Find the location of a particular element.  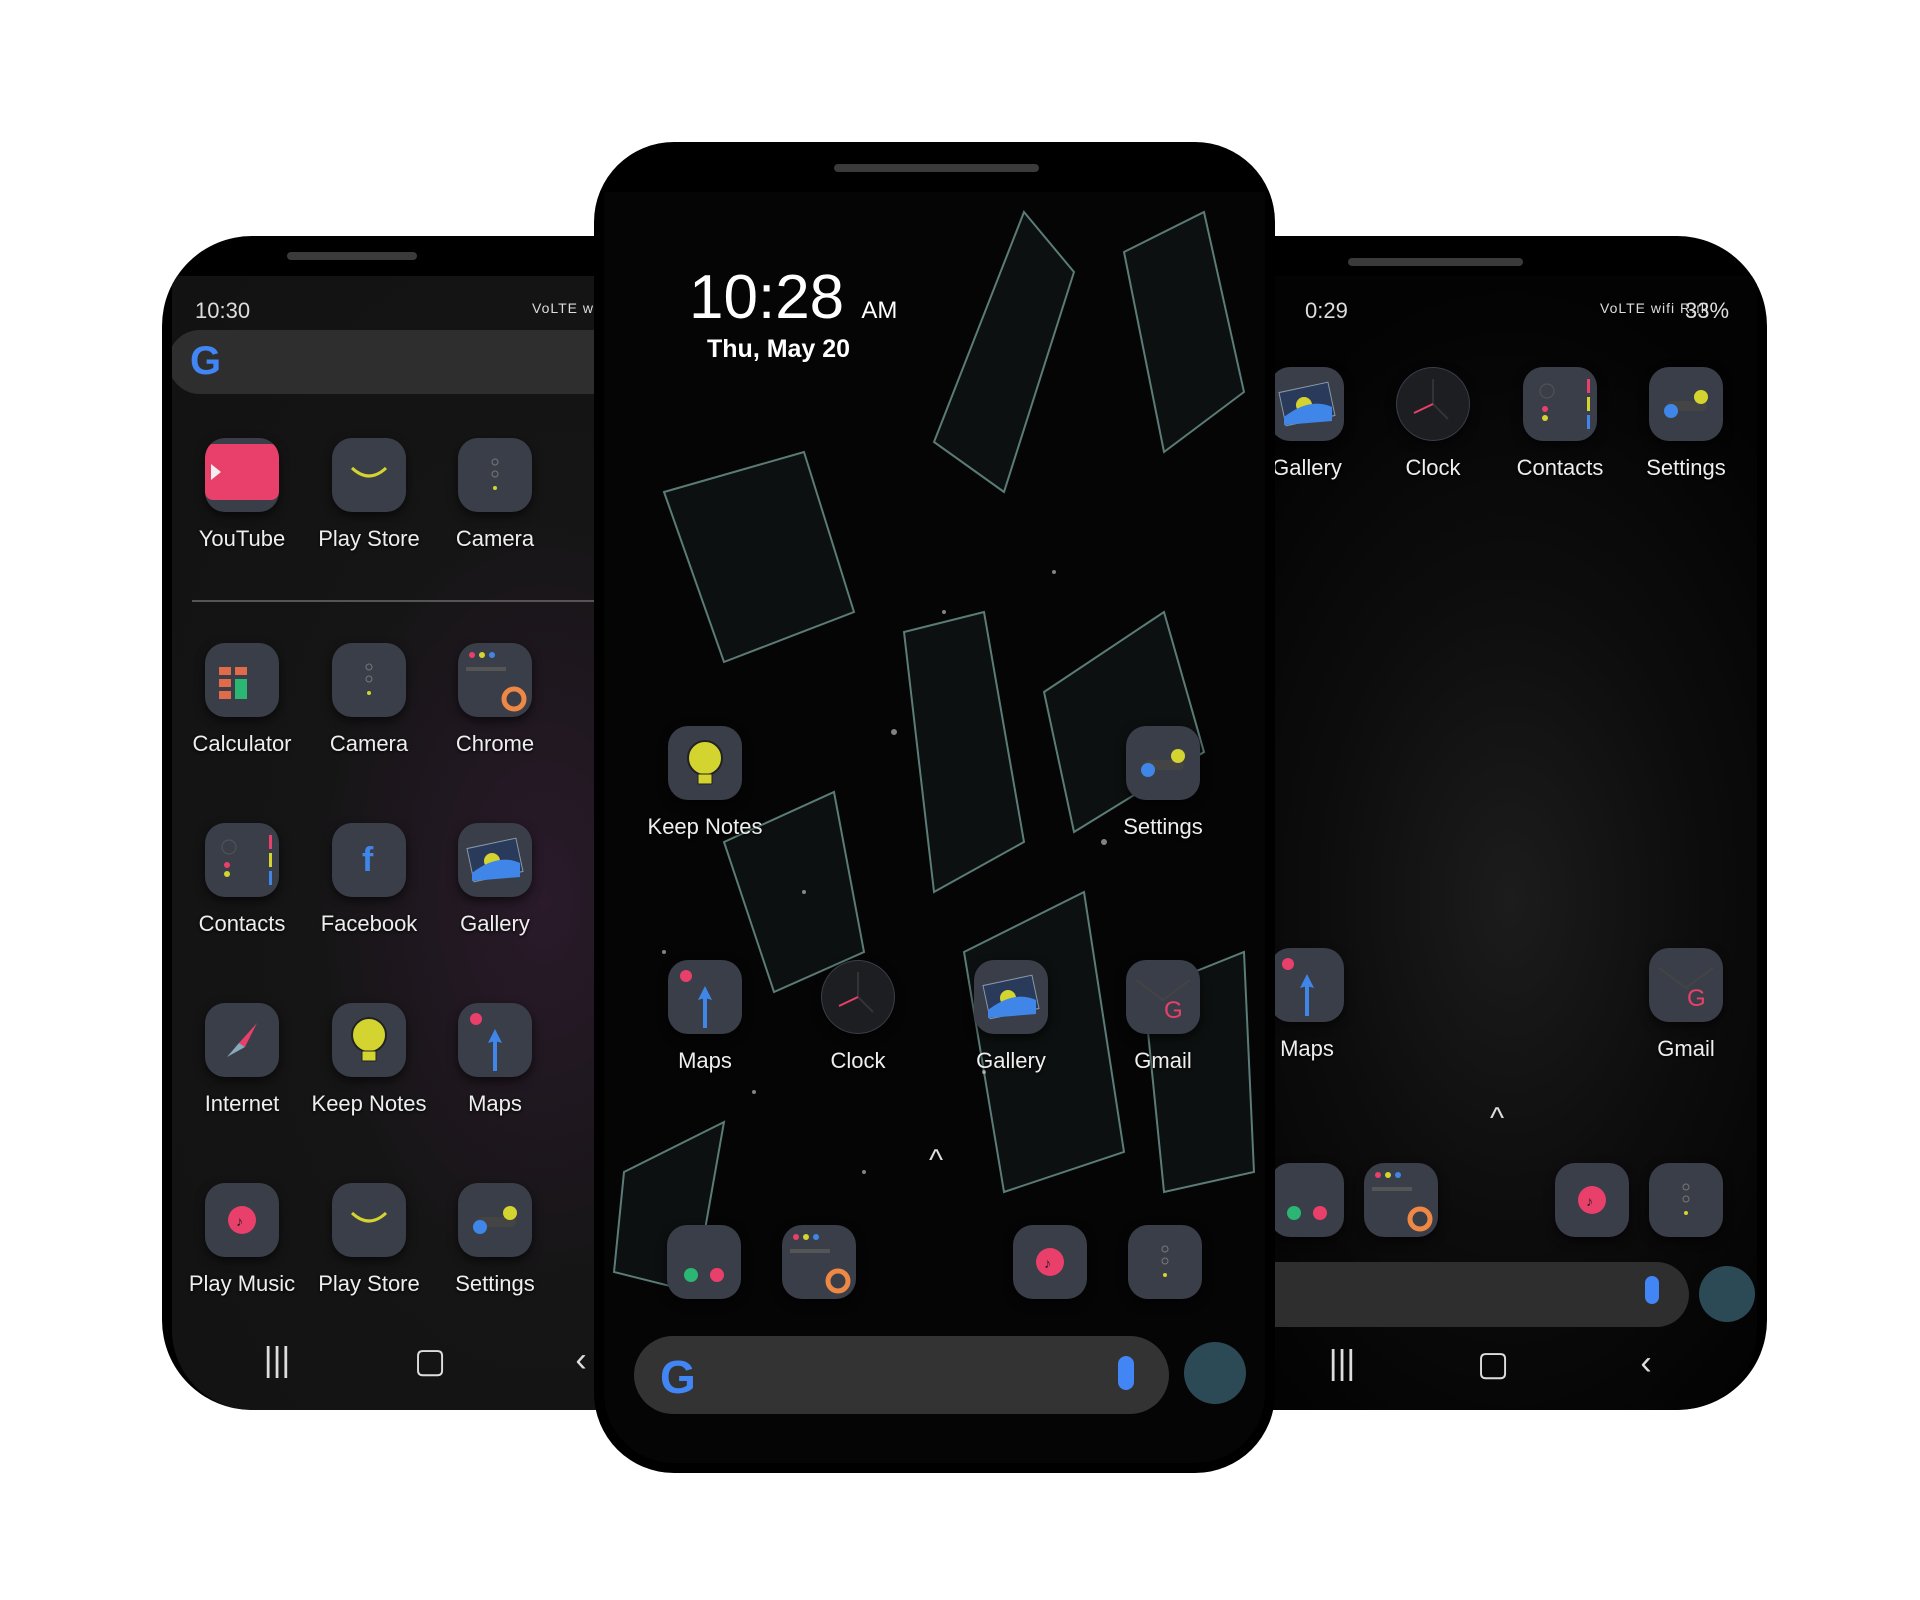

app-clock: Clock is located at coordinates (858, 1017).